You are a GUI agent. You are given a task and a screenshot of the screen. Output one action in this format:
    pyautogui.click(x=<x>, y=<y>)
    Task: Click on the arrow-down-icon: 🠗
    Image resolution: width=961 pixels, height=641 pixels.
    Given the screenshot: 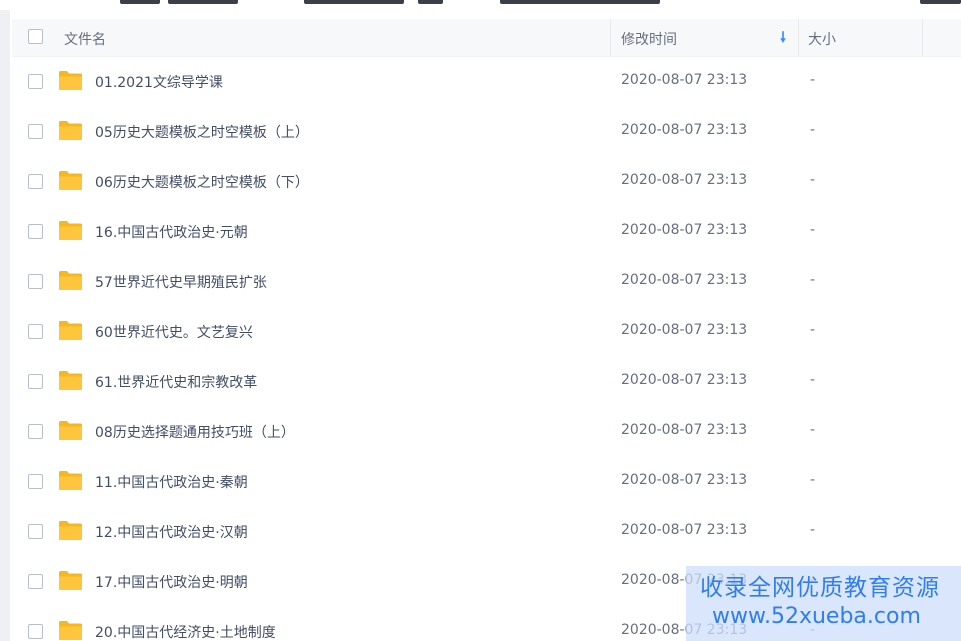 What is the action you would take?
    pyautogui.click(x=783, y=39)
    